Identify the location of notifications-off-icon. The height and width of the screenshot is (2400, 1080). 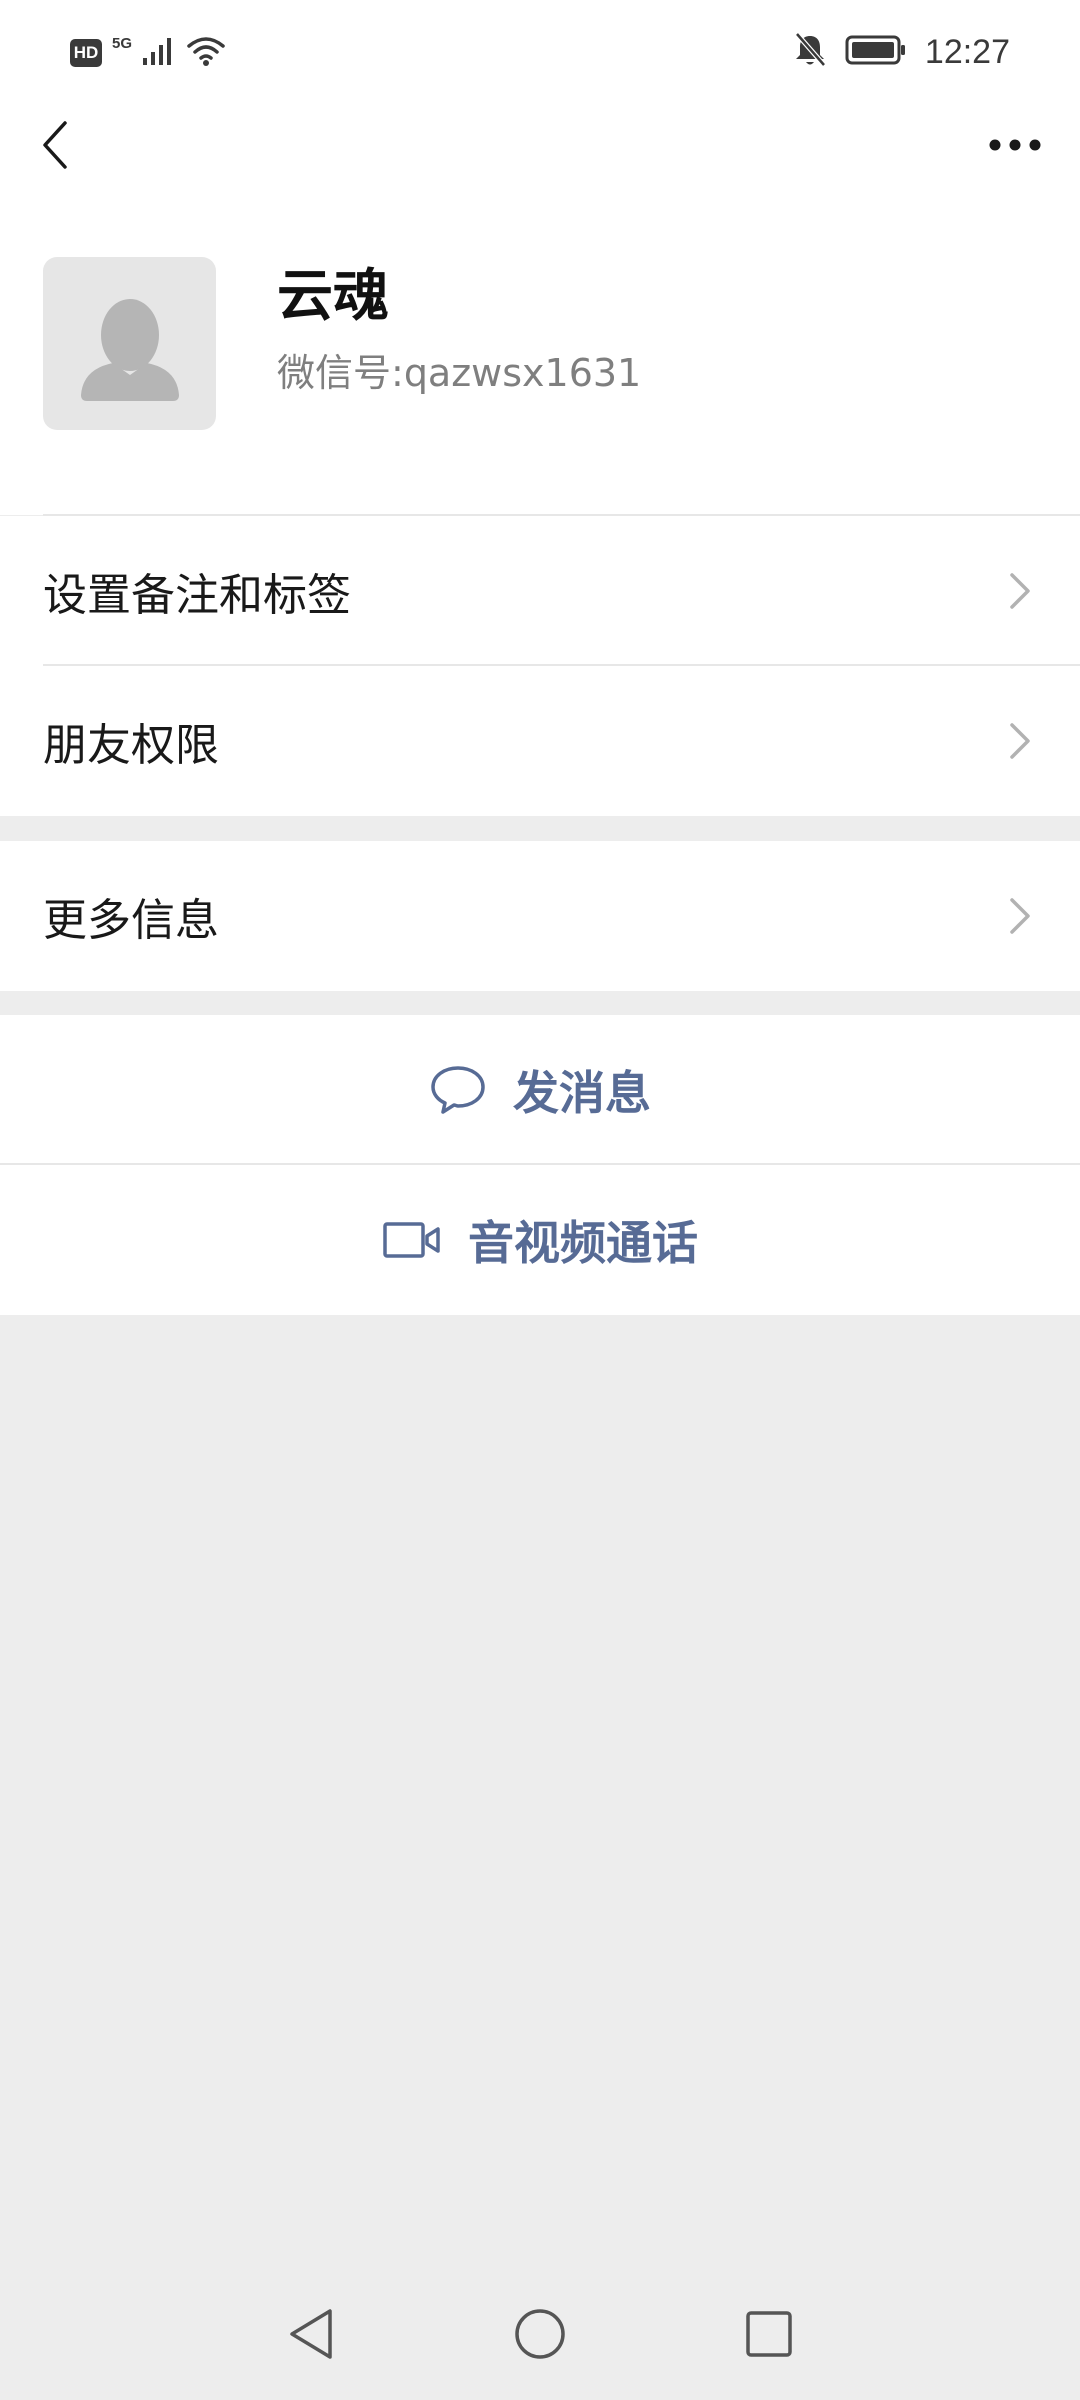
(810, 52).